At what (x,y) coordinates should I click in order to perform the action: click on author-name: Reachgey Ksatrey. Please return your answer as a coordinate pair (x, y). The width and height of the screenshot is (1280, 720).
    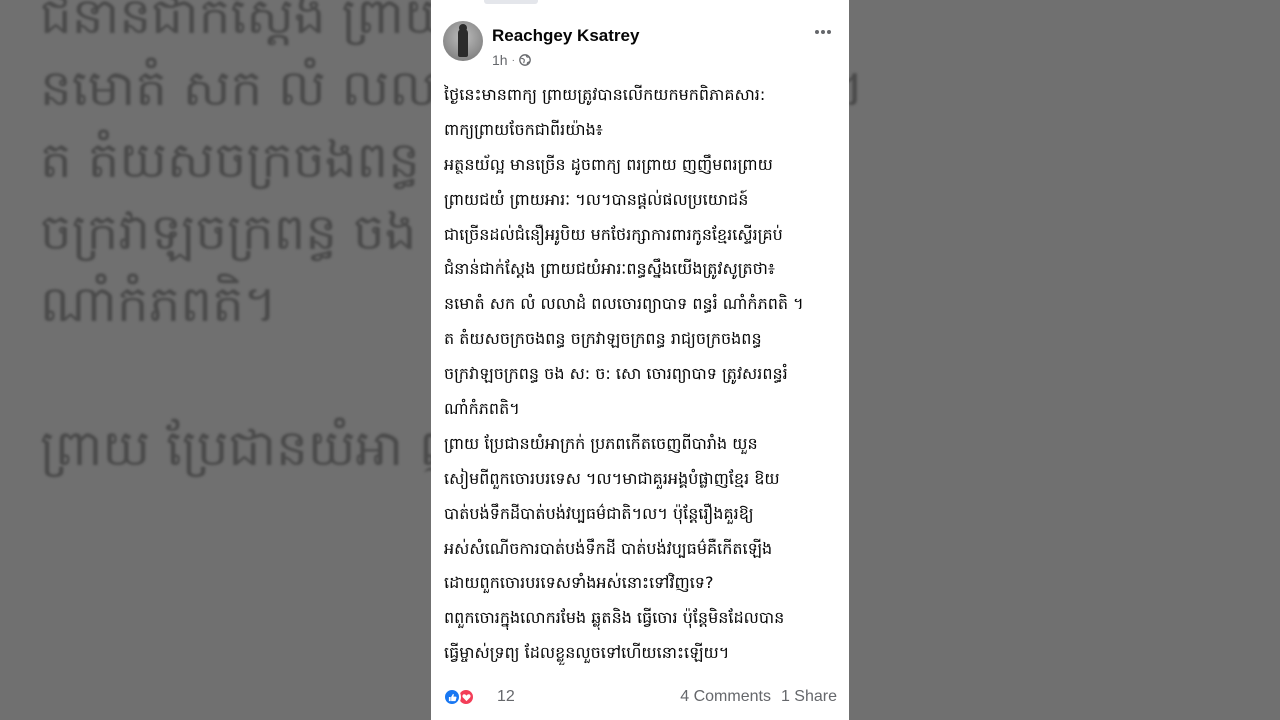
    Looking at the image, I should click on (565, 36).